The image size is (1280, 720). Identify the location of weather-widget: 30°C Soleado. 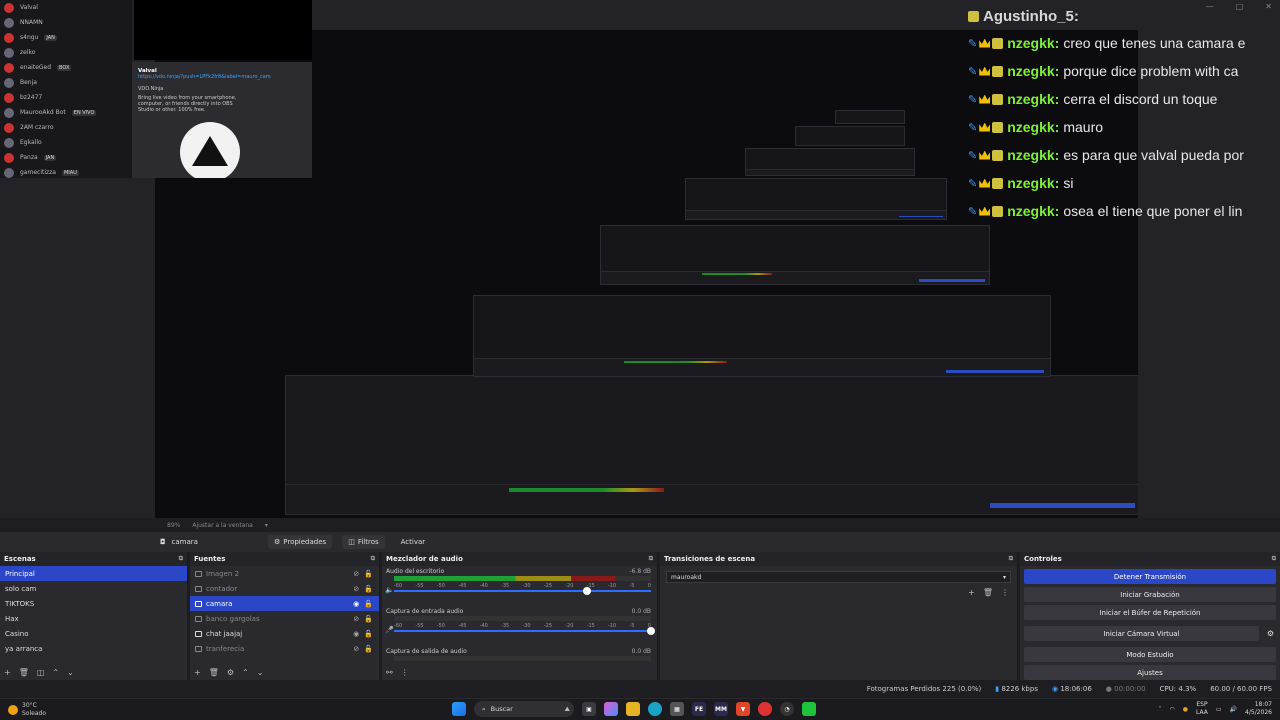
(27, 710).